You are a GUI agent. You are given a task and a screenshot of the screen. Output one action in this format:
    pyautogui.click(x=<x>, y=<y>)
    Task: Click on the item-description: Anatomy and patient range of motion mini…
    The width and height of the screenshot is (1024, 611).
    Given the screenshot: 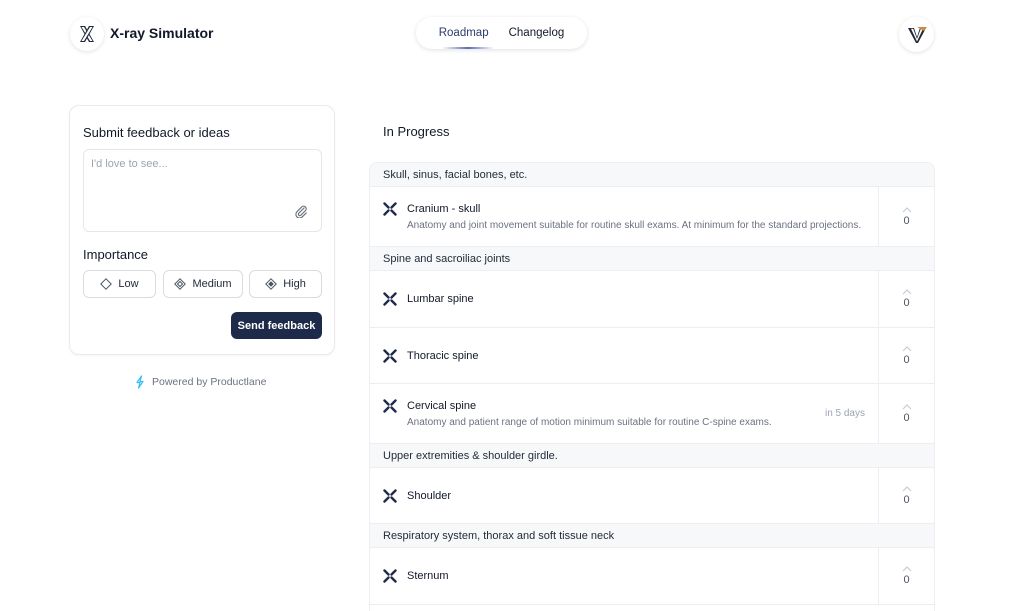 What is the action you would take?
    pyautogui.click(x=589, y=422)
    